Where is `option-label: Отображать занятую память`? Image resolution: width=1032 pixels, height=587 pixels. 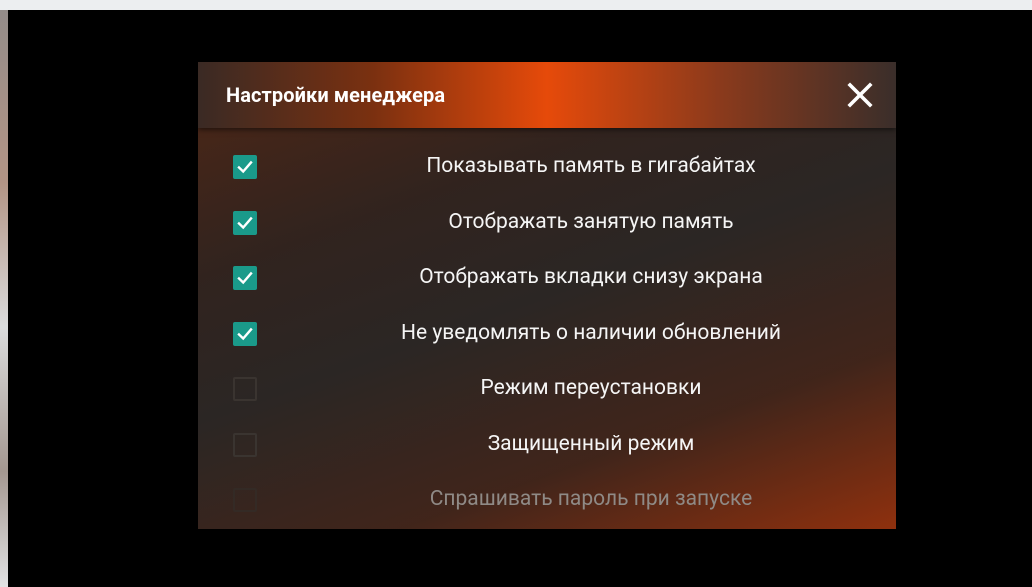
option-label: Отображать занятую память is located at coordinates (591, 221).